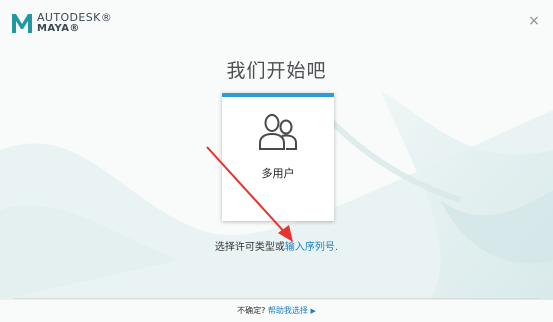  Describe the element at coordinates (278, 157) in the screenshot. I see `multi-user-card: 多用户` at that location.